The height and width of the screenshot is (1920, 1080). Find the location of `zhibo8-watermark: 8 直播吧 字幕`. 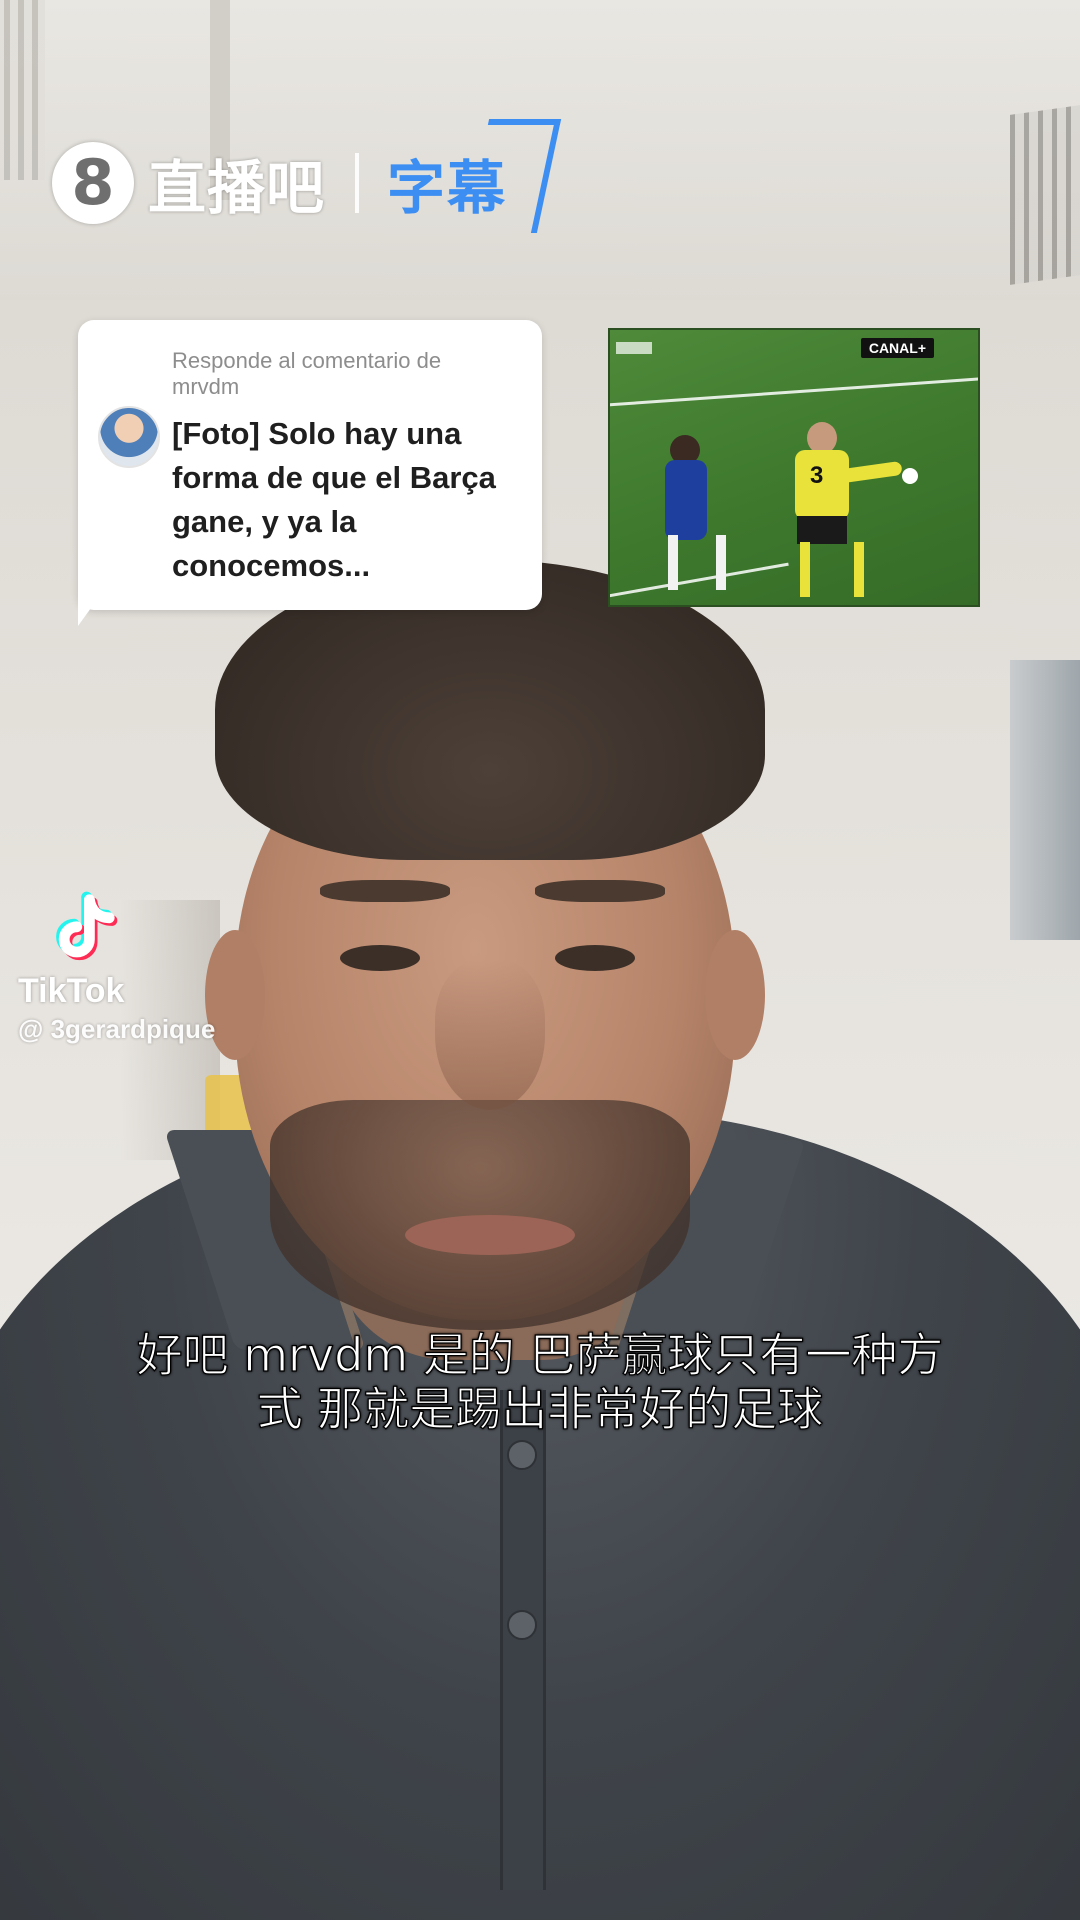

zhibo8-watermark: 8 直播吧 字幕 is located at coordinates (307, 176).